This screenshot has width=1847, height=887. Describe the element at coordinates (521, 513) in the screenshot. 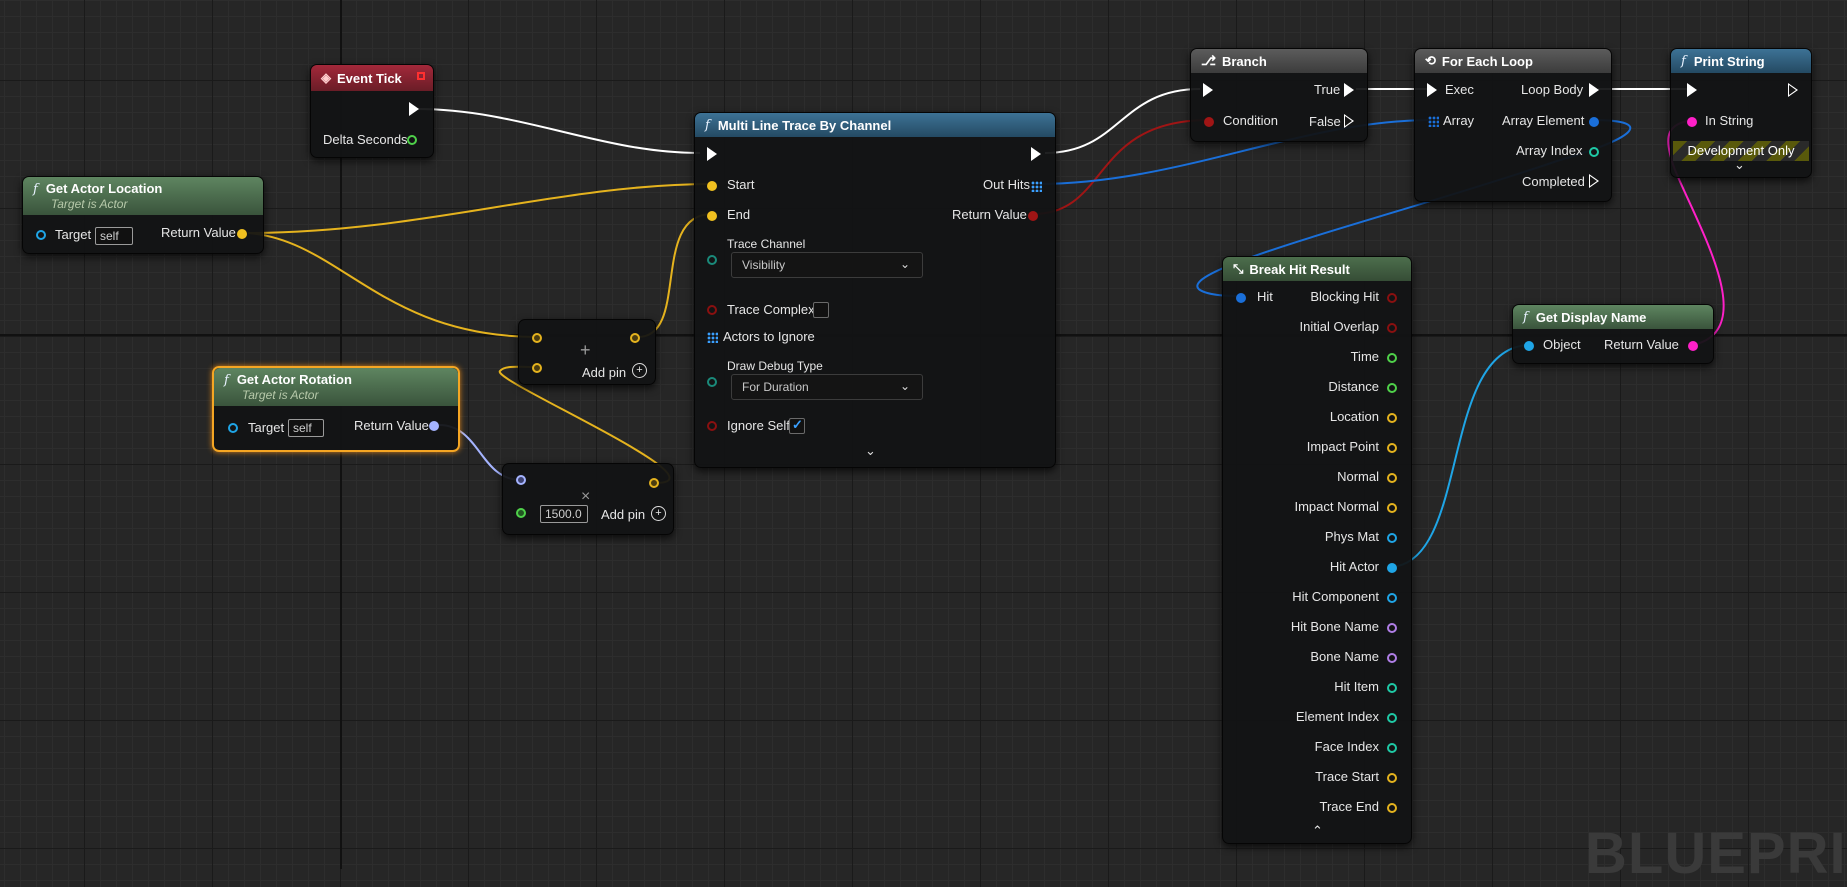

I see `multiply-input-b-pin` at that location.